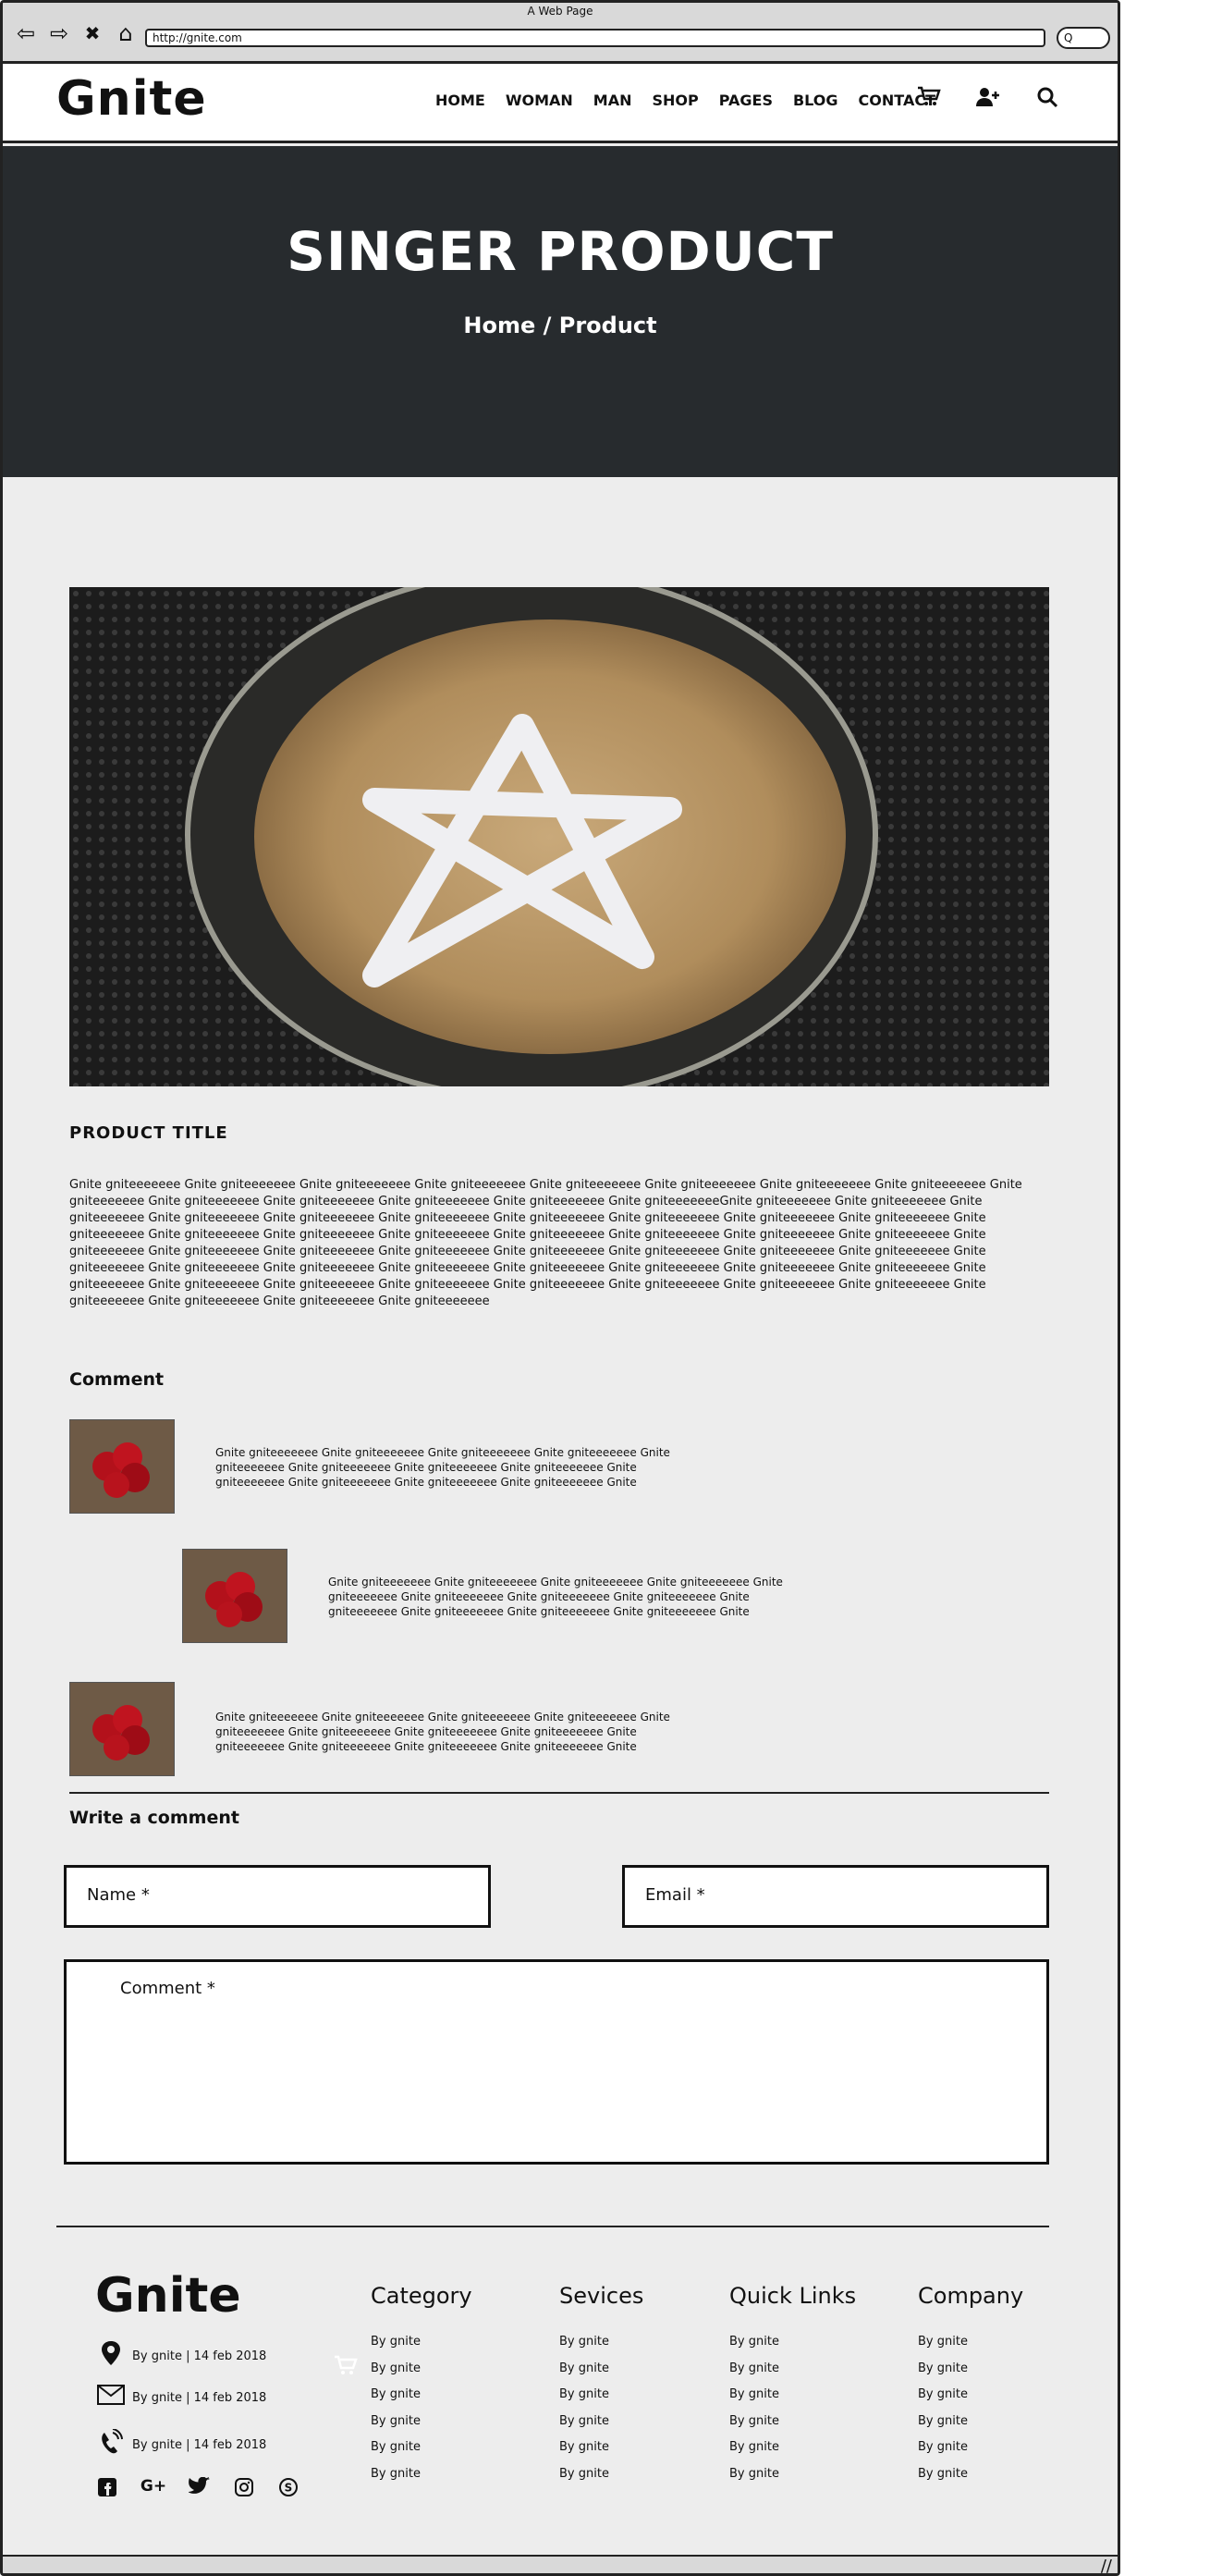 The width and height of the screenshot is (1222, 2576). I want to click on home-icon: ⌂, so click(126, 33).